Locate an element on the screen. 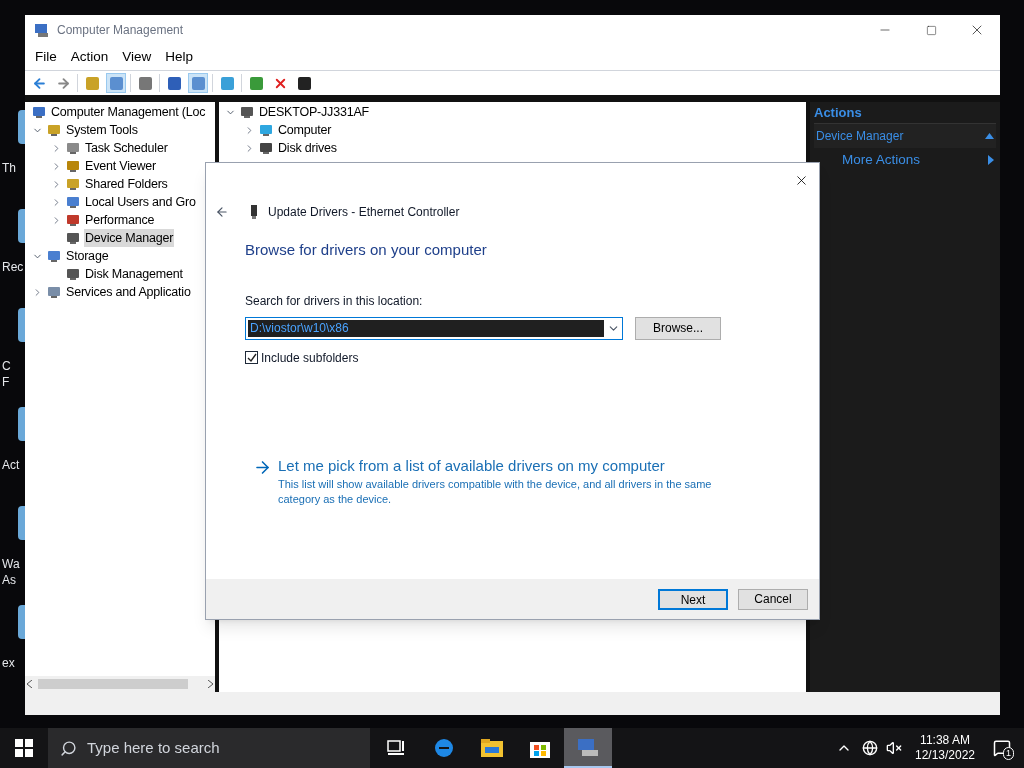  forward-icon is located at coordinates (63, 83).